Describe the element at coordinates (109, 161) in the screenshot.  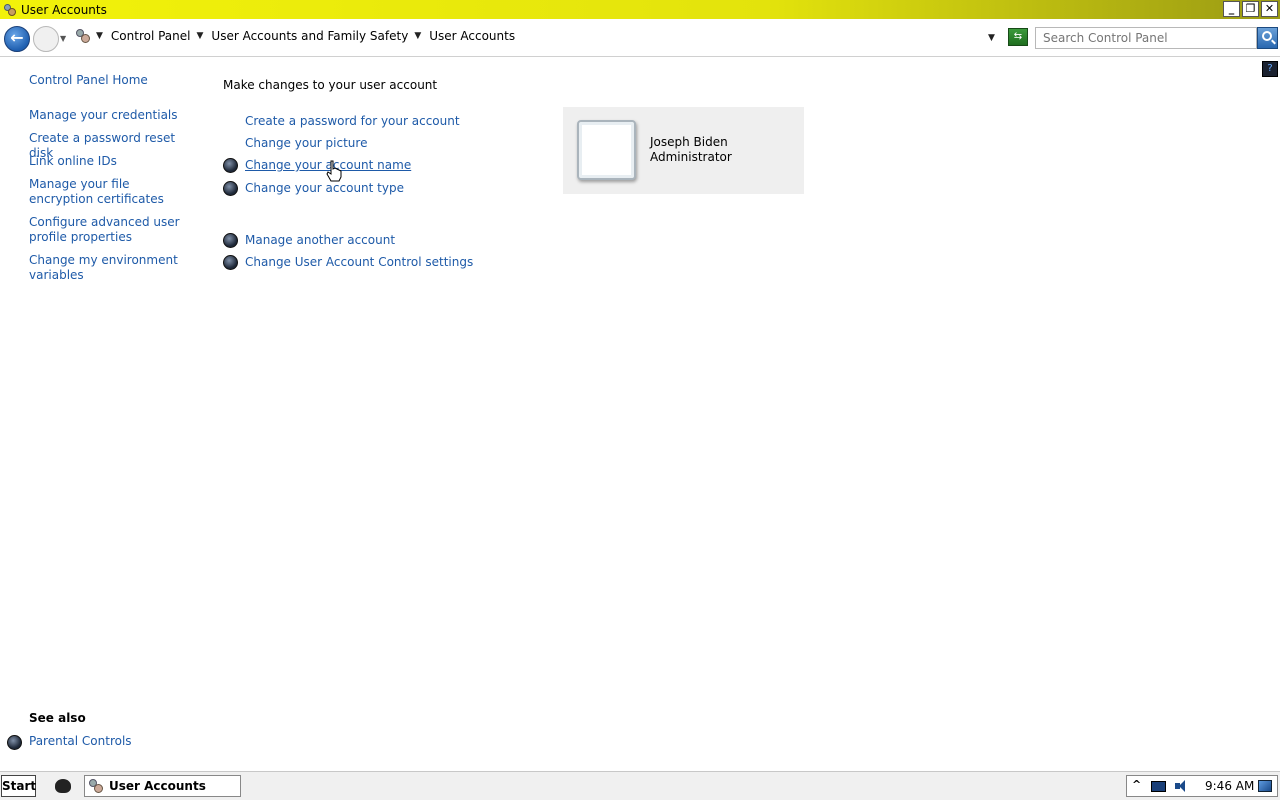
I see `link-online-ids-link: Link online IDs` at that location.